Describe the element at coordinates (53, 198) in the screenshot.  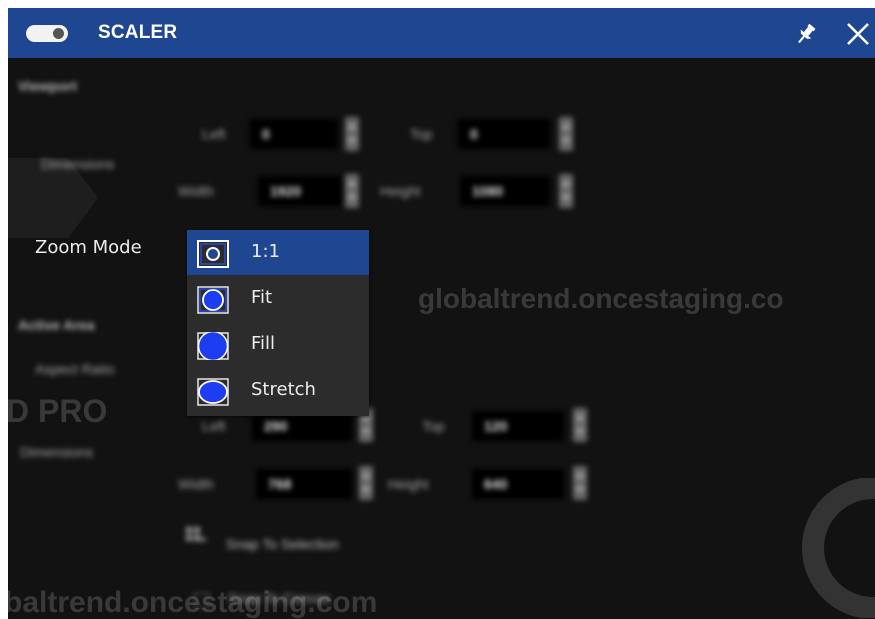
I see `watermark-shape` at that location.